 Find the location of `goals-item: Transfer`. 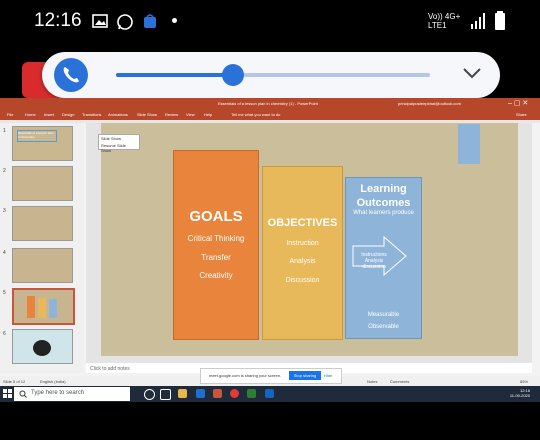

goals-item: Transfer is located at coordinates (216, 257).